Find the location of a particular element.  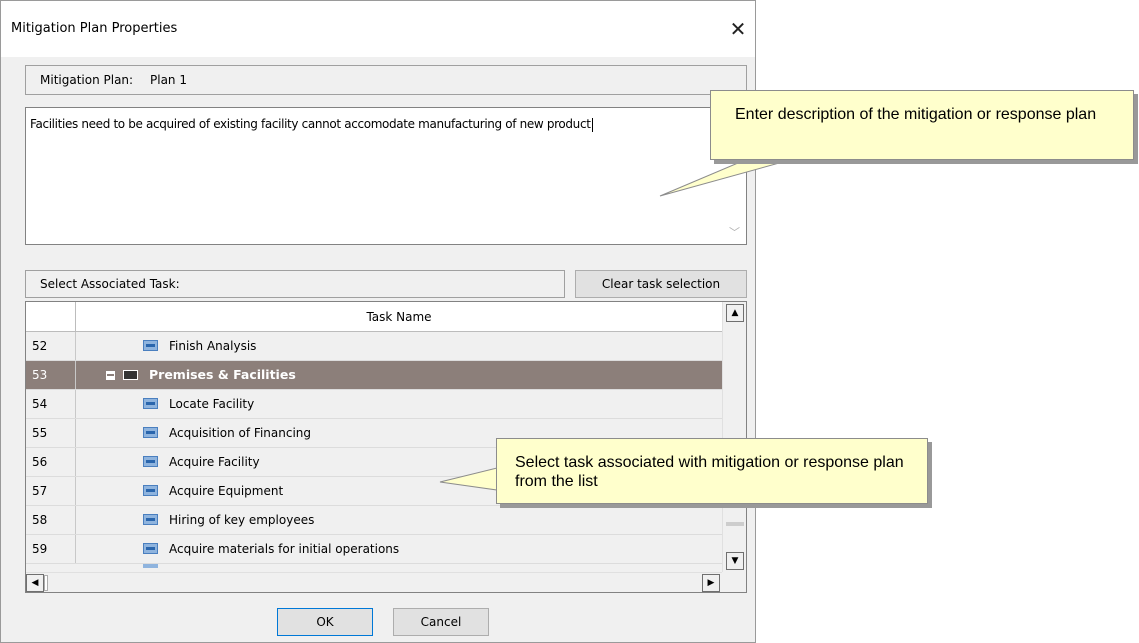

row-number: 58 is located at coordinates (51, 520).